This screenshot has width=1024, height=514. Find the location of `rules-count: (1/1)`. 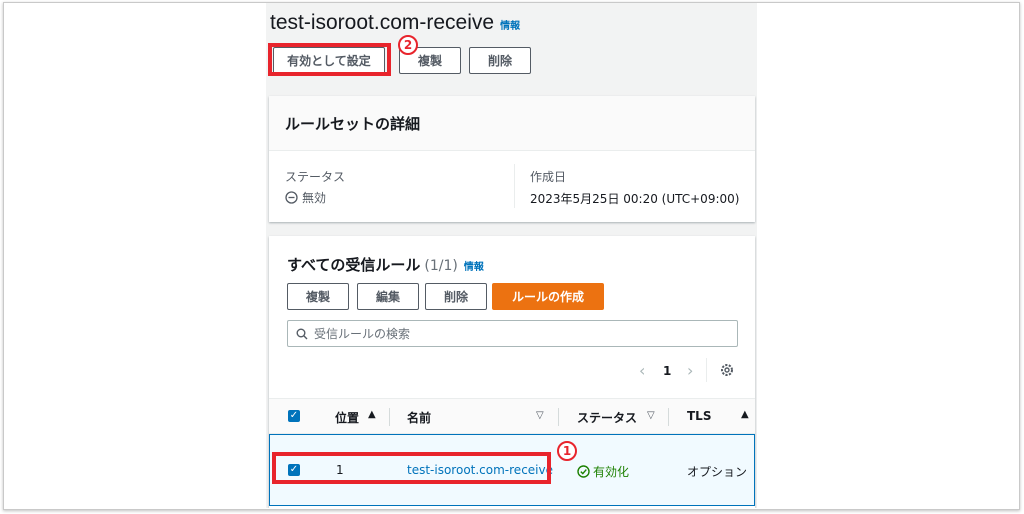

rules-count: (1/1) is located at coordinates (441, 266).